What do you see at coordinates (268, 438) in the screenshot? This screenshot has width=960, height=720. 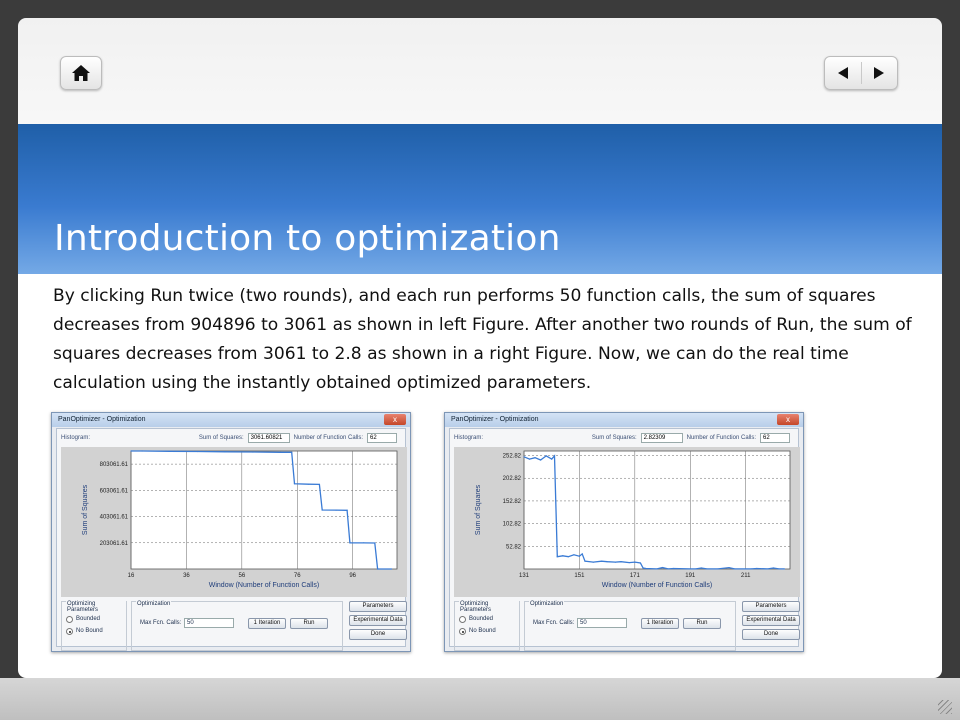 I see `sum-of-squares-field: 3061.60821` at bounding box center [268, 438].